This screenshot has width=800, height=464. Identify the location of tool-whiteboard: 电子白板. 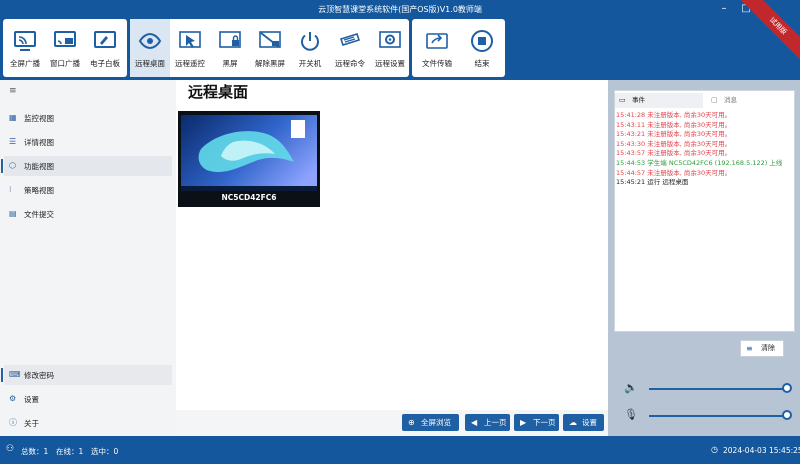
(105, 48).